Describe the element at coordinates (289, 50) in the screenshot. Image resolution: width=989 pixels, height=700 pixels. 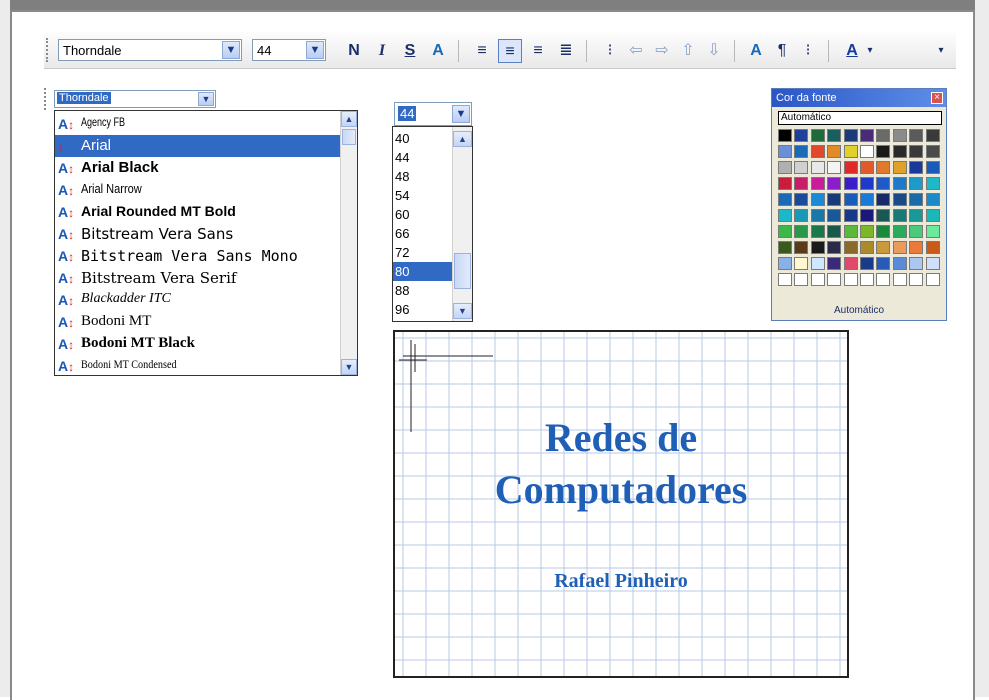
I see `font-size-combo: 44 ▼` at that location.